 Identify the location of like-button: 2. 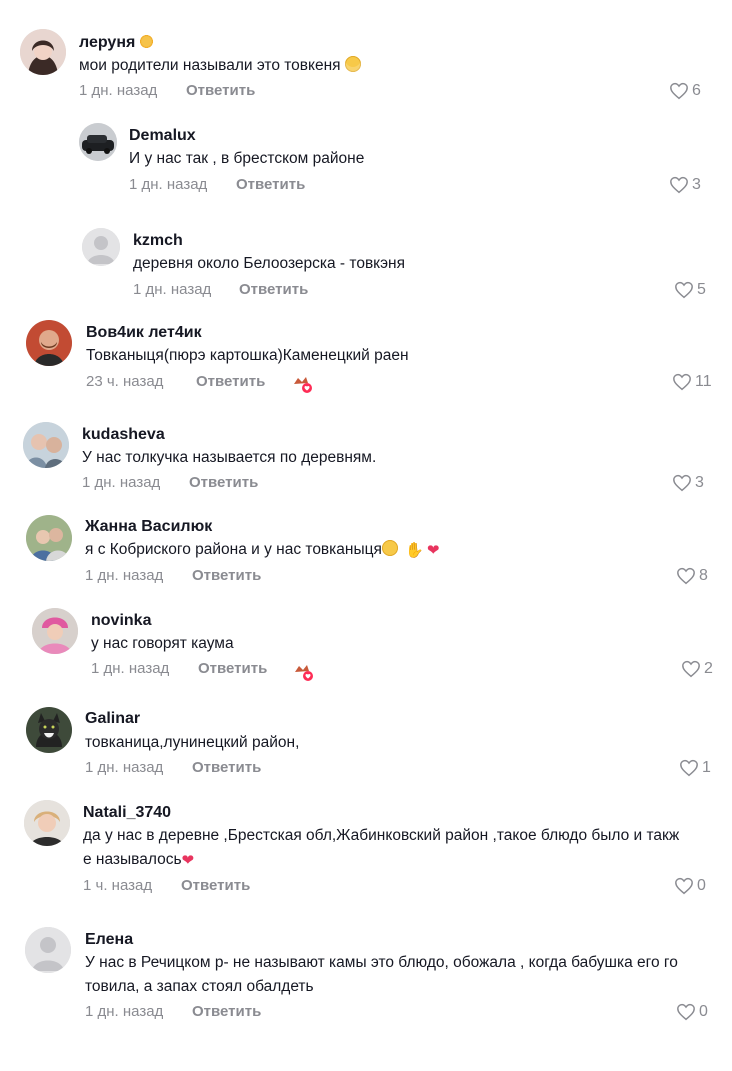
(697, 669).